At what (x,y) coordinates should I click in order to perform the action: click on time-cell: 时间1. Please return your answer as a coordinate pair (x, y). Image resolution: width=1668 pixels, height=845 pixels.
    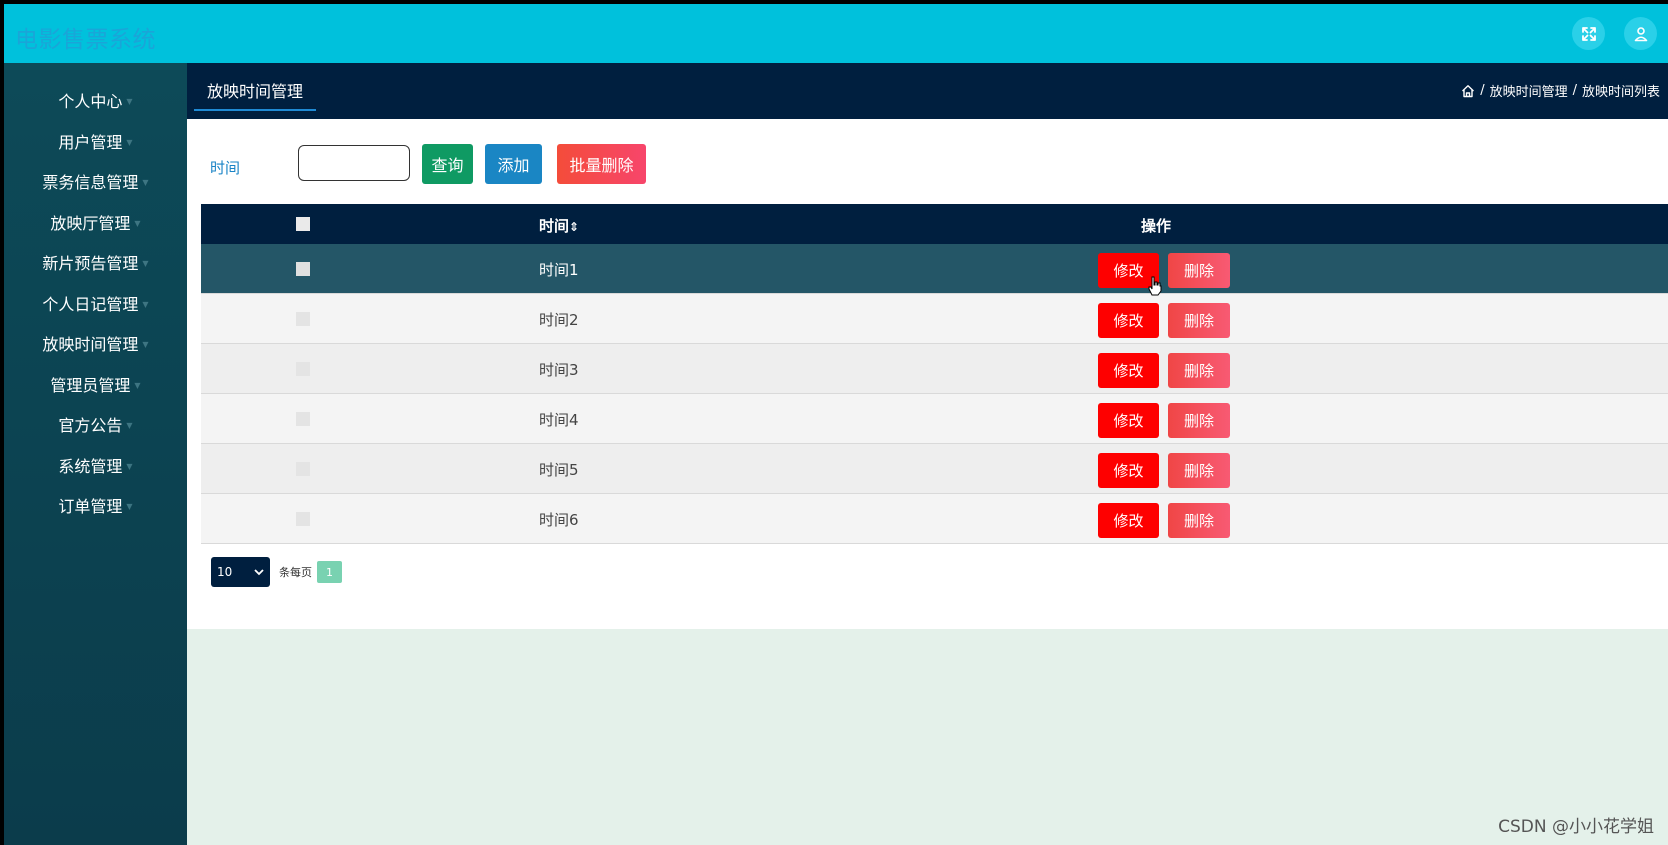
    Looking at the image, I should click on (559, 270).